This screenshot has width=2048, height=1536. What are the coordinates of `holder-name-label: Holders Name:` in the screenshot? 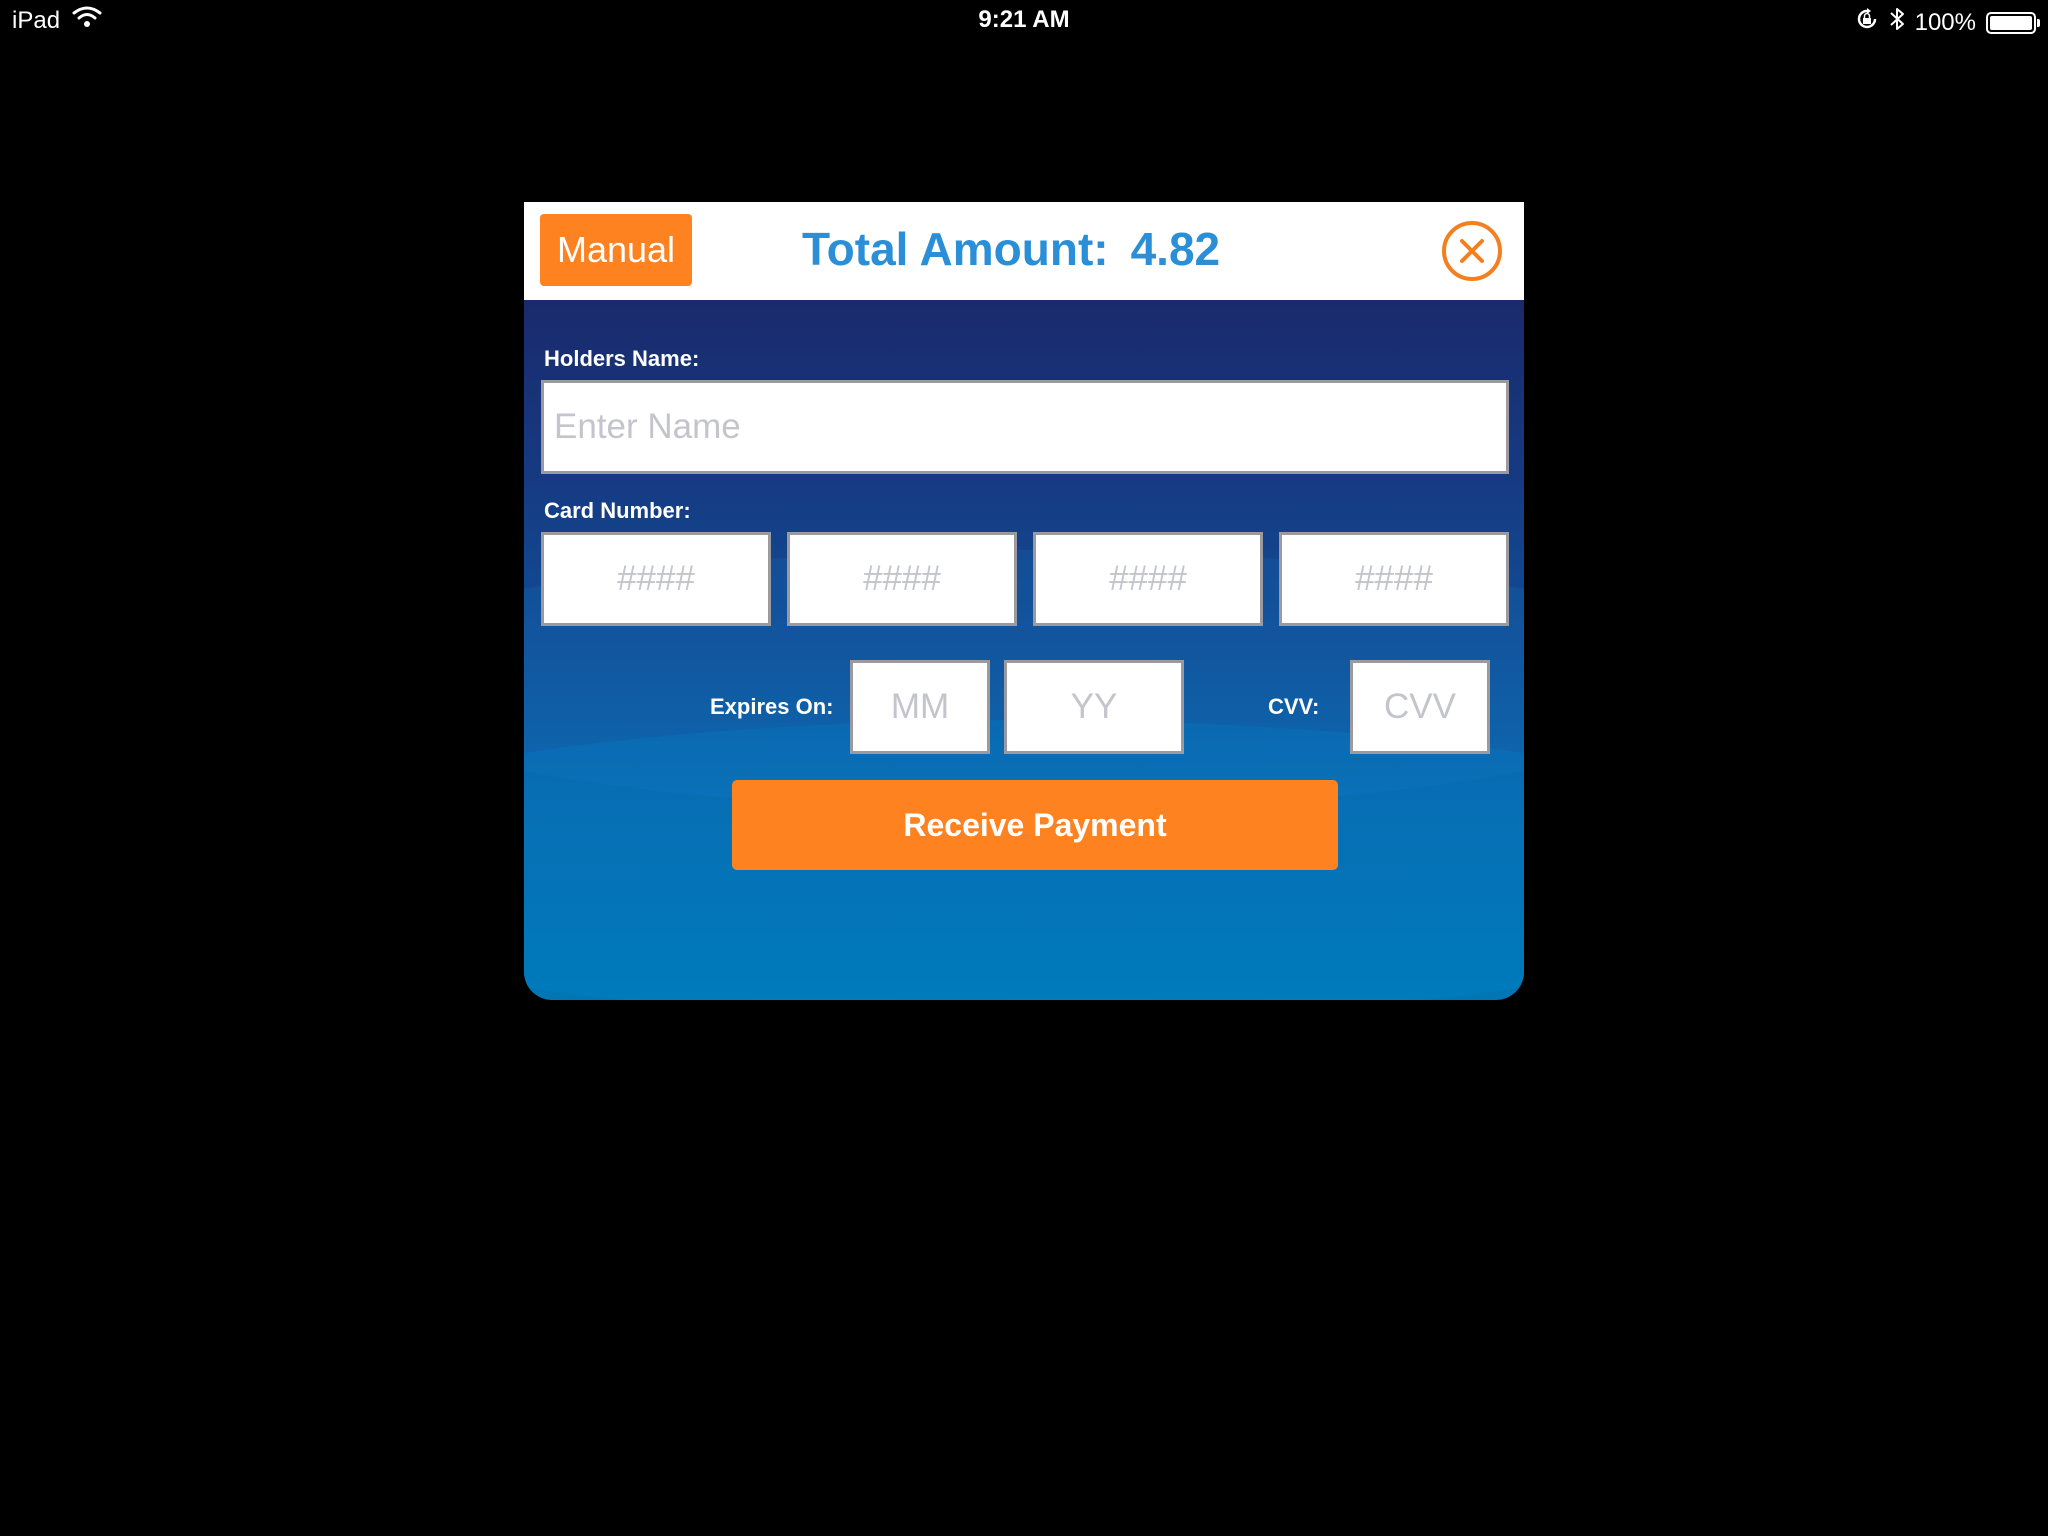 It's located at (622, 358).